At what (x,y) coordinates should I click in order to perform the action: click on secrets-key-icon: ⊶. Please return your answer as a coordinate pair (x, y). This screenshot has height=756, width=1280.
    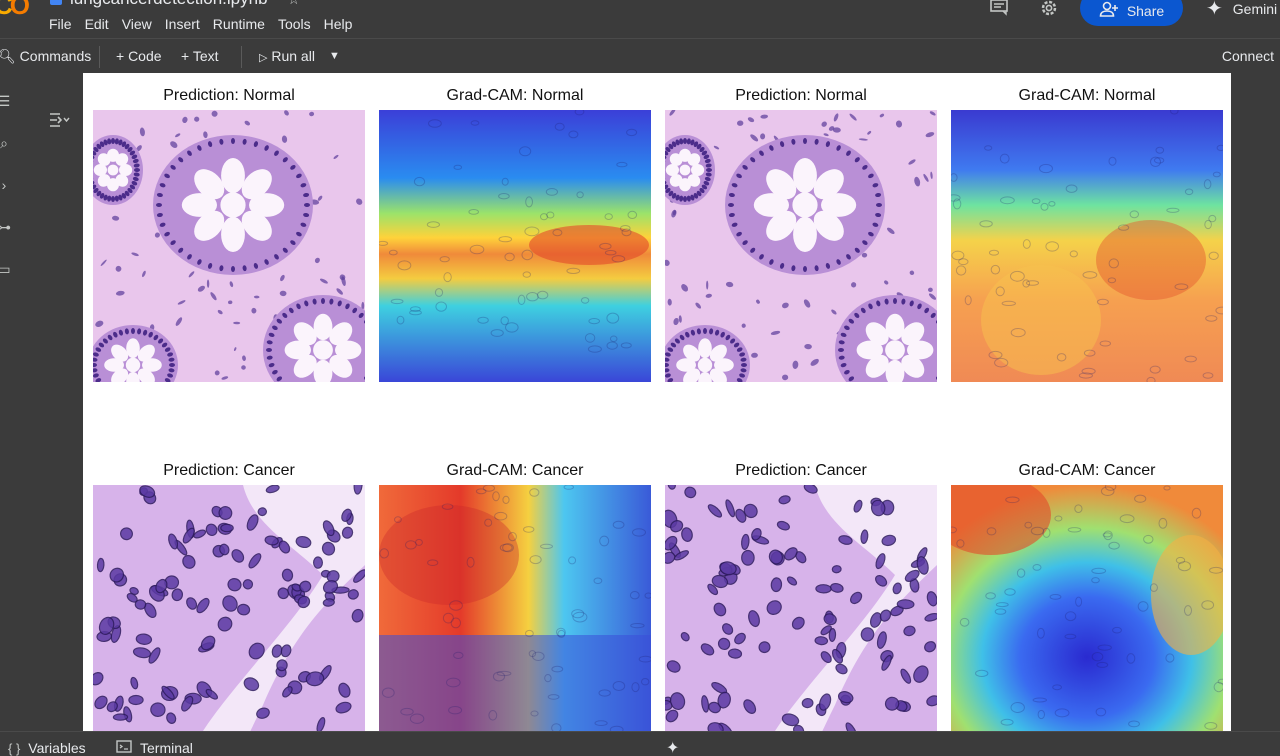
    Looking at the image, I should click on (6, 227).